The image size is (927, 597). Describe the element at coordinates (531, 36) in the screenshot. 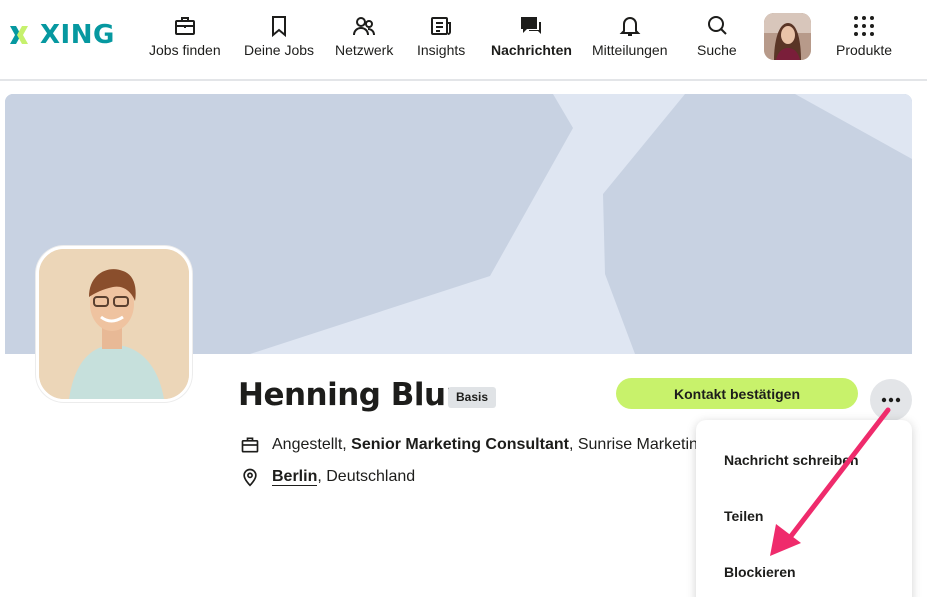

I see `nav-item-nachrichten: Nachrichten` at that location.